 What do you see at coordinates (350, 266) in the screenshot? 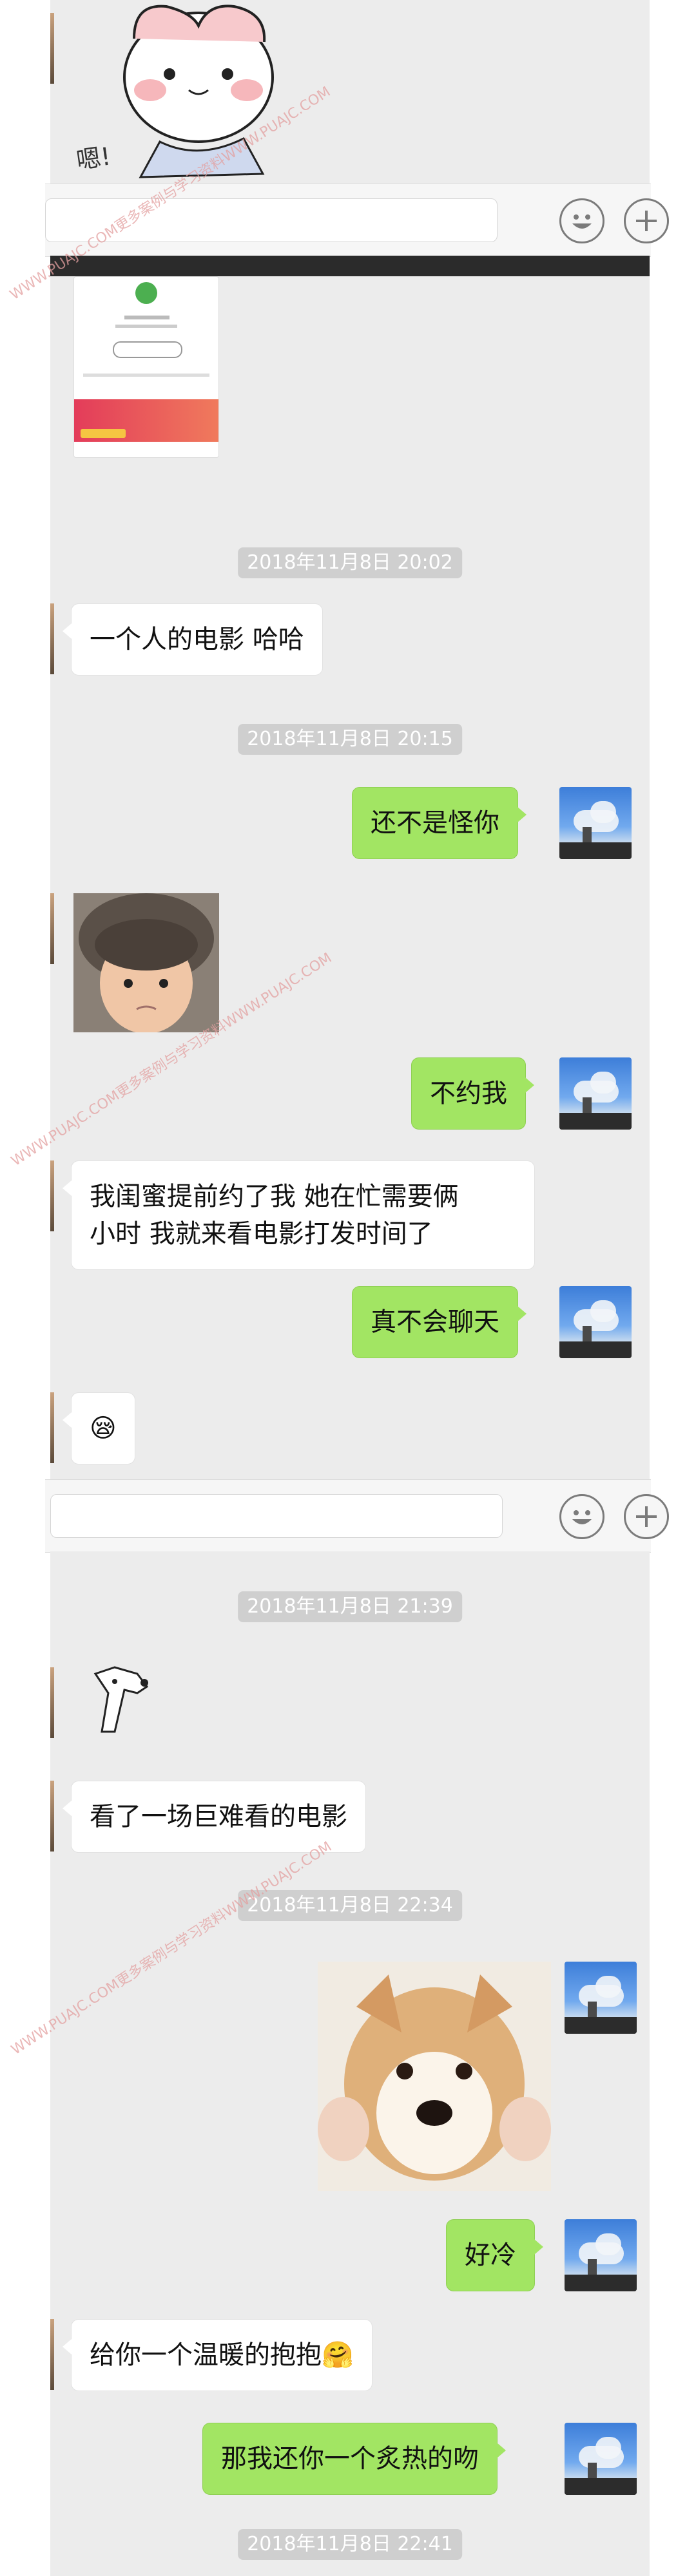
I see `dark-header-bar` at bounding box center [350, 266].